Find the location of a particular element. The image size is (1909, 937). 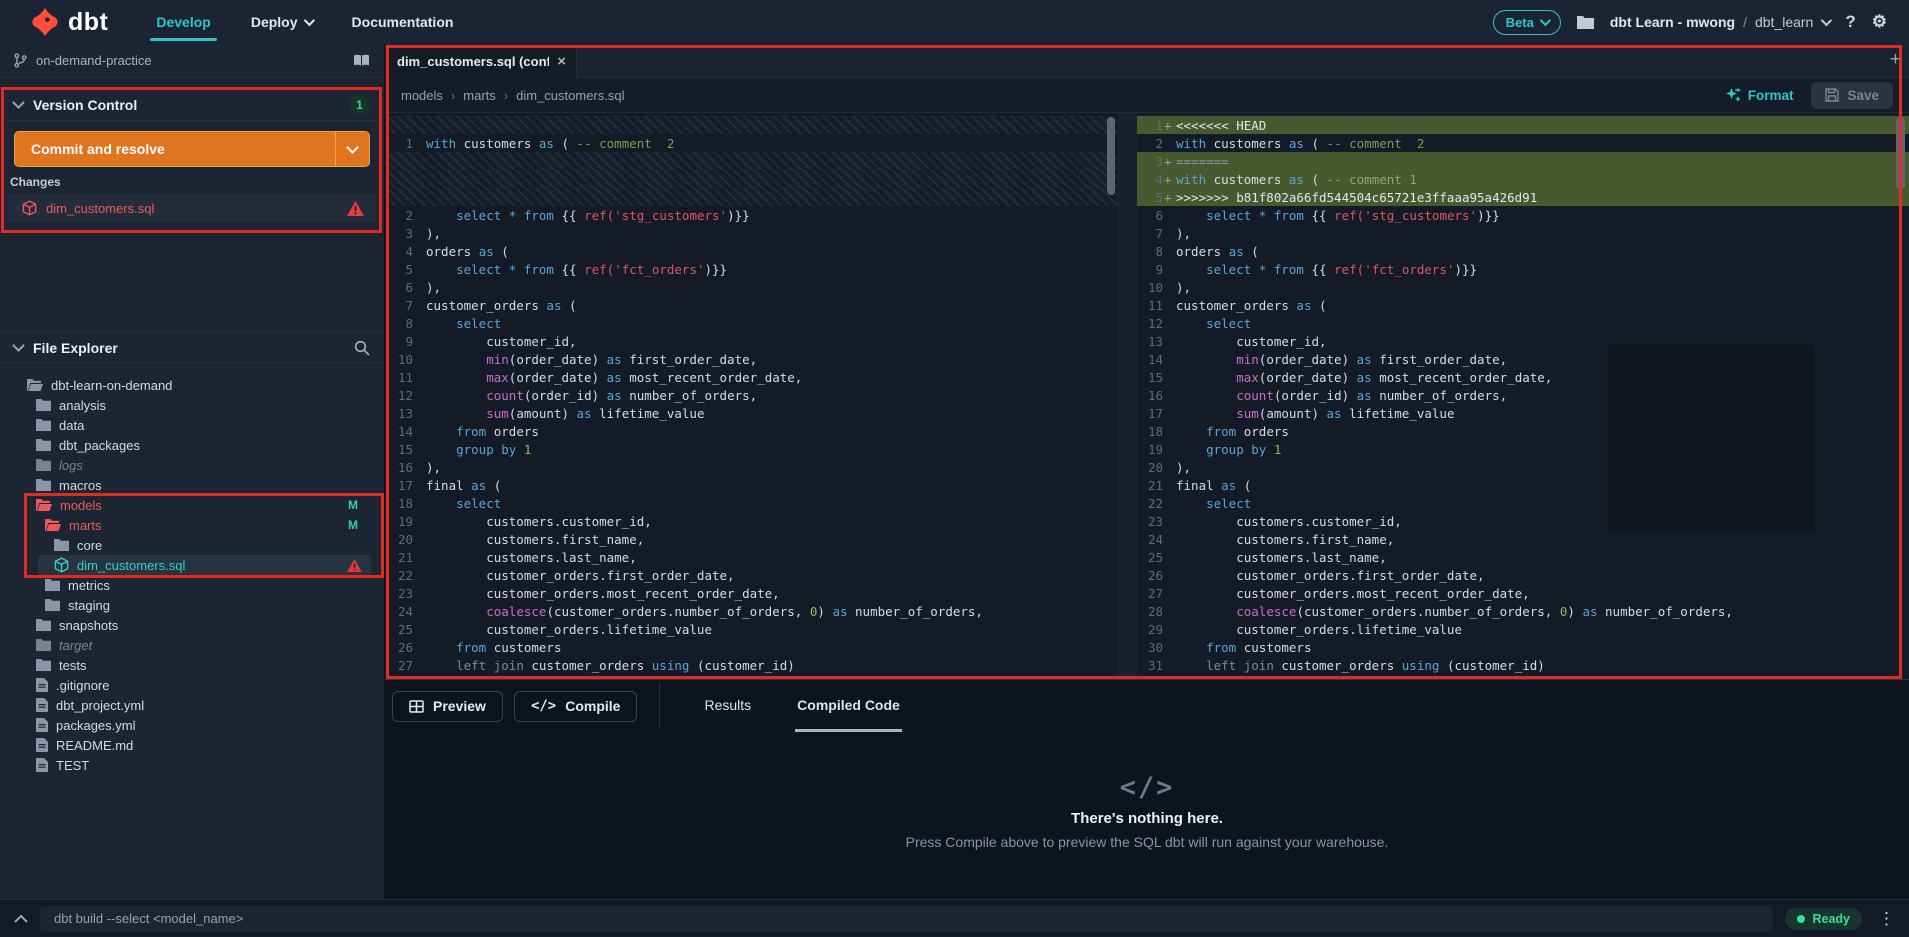

branch-row: on-demand-practice is located at coordinates (192, 61).